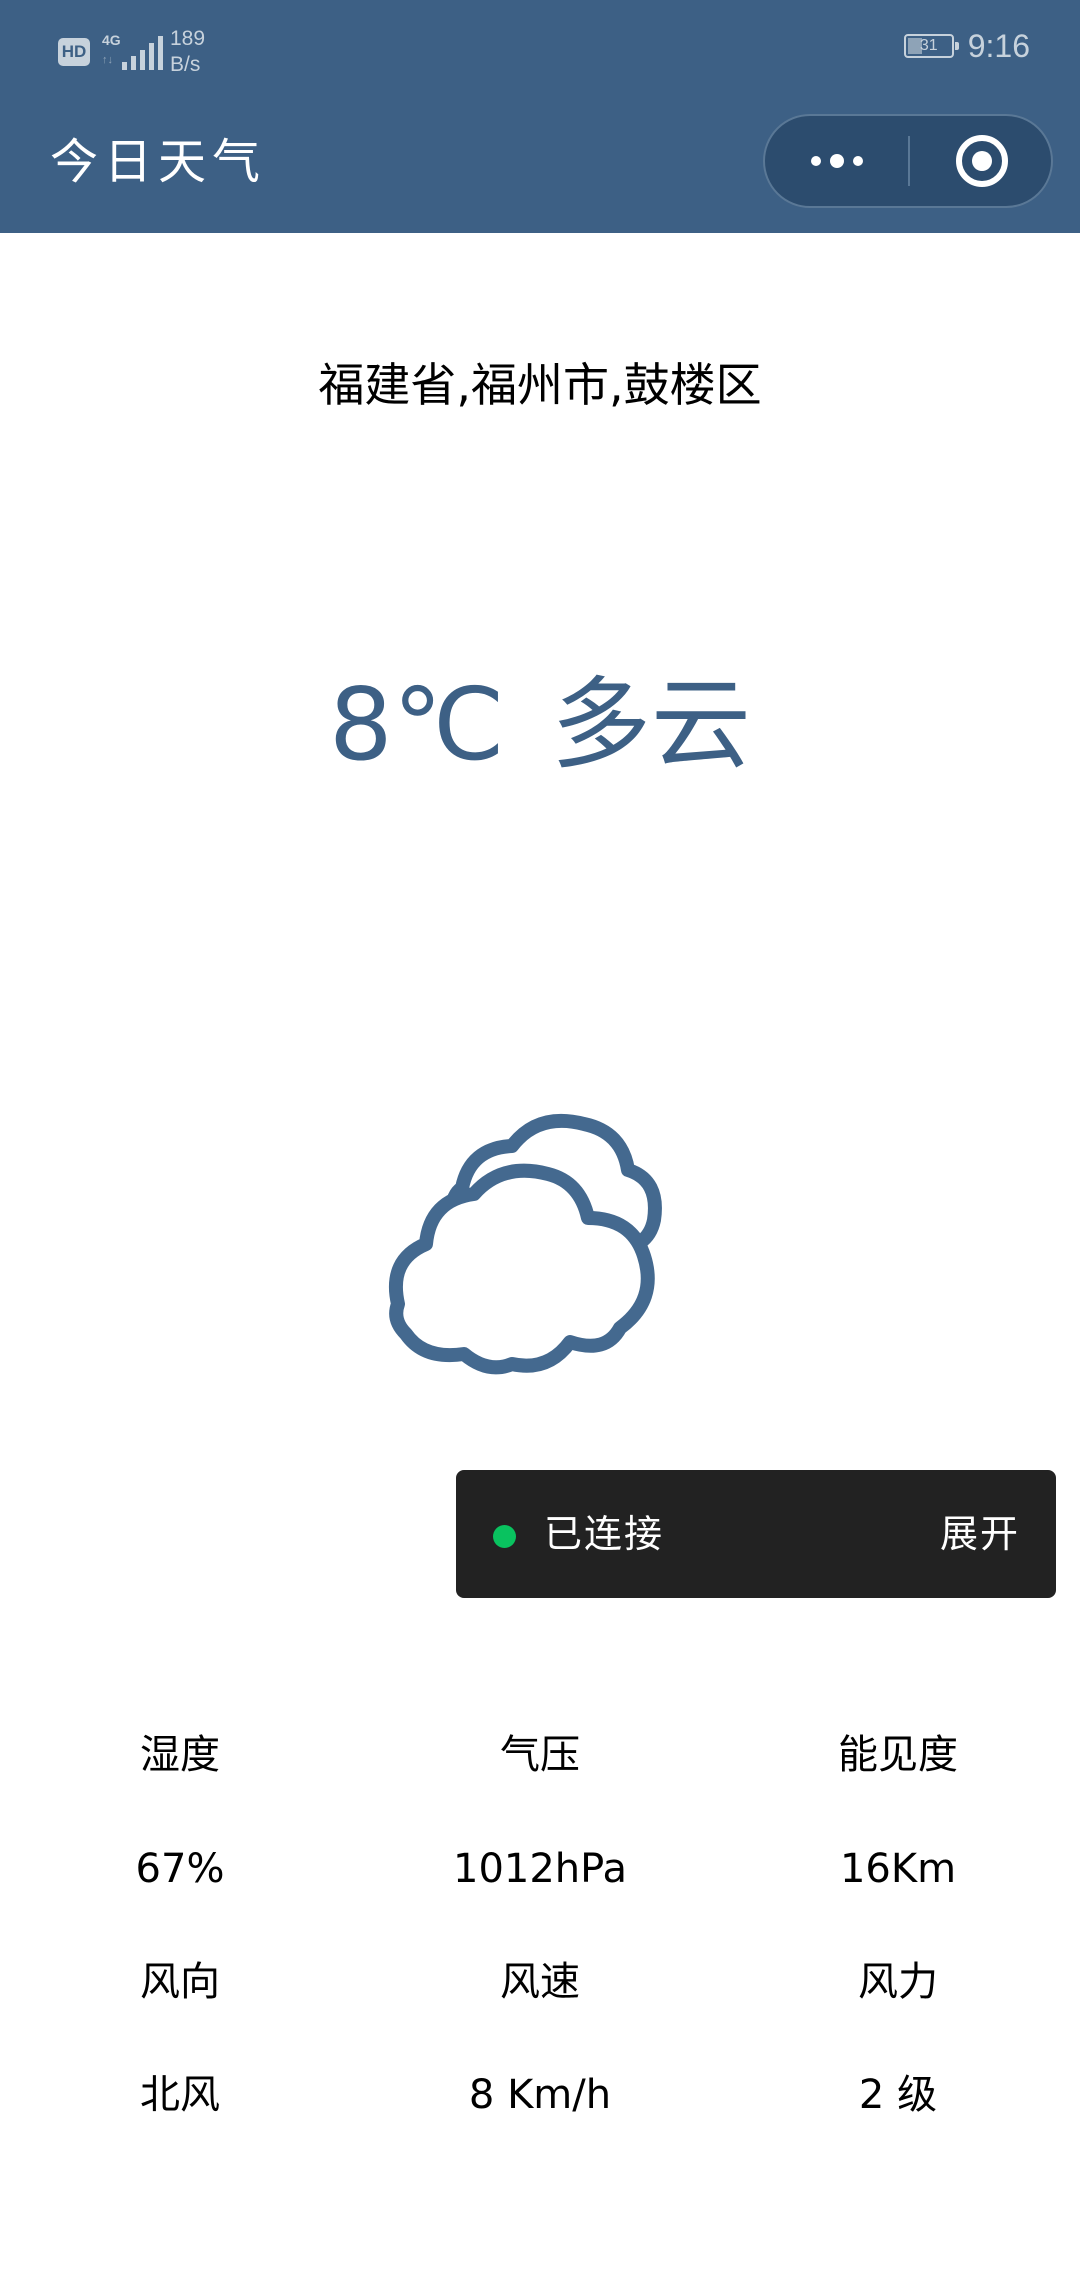 This screenshot has height=2280, width=1080. Describe the element at coordinates (111, 40) in the screenshot. I see `network-type-label: 4G` at that location.